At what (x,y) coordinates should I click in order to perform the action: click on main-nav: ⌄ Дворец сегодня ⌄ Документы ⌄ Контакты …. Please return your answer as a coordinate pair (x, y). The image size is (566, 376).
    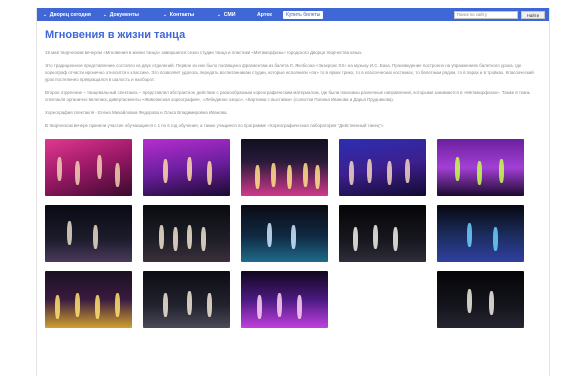
    Looking at the image, I should click on (163, 15).